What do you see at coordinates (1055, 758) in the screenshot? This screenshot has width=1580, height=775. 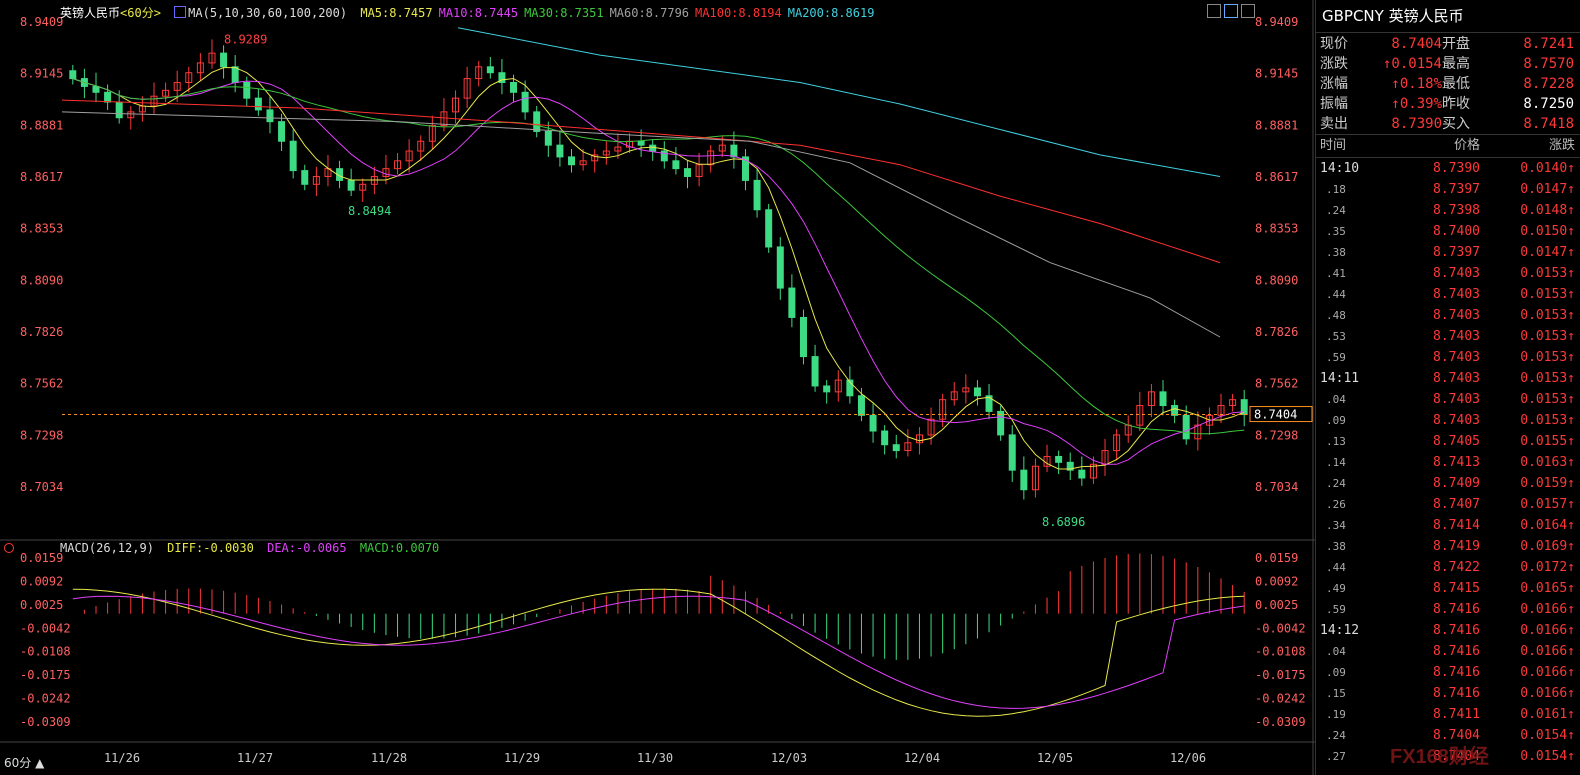 I see `date-label: 12/05` at bounding box center [1055, 758].